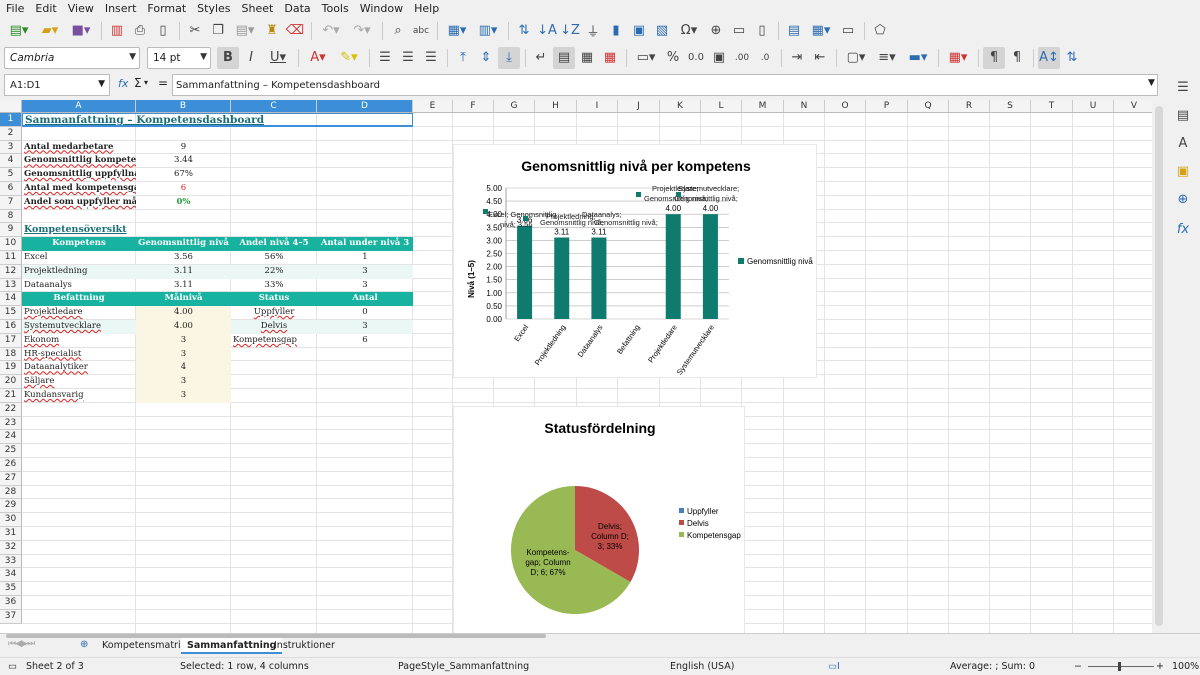 The image size is (1200, 675). I want to click on bold-icon: B, so click(228, 57).